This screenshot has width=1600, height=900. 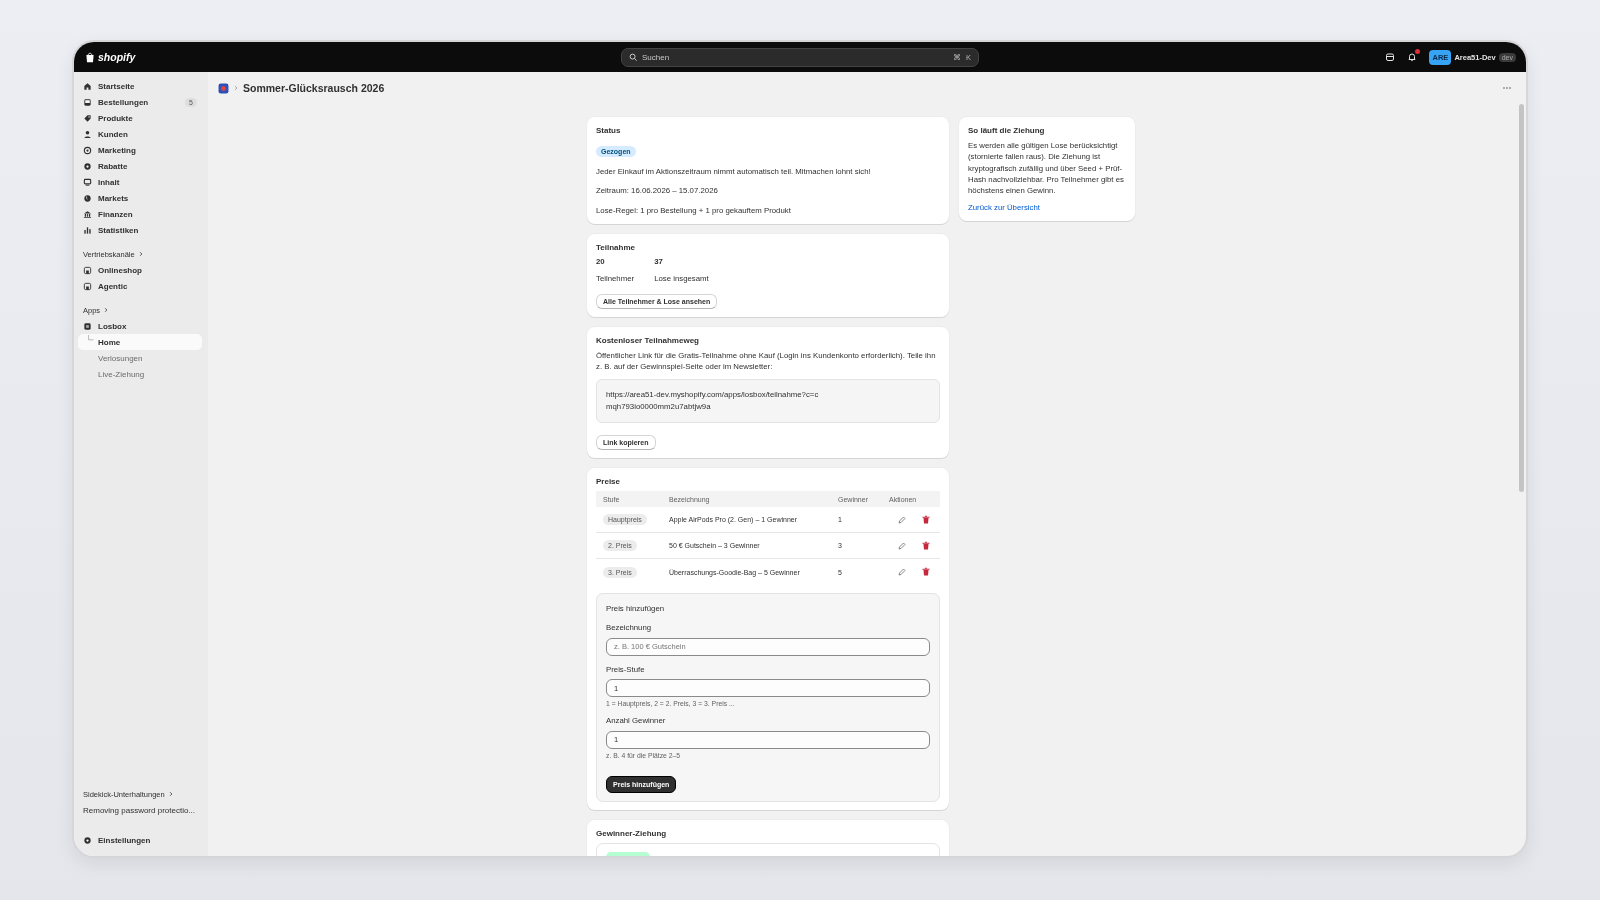 What do you see at coordinates (87, 230) in the screenshot?
I see `bar-chart-icon` at bounding box center [87, 230].